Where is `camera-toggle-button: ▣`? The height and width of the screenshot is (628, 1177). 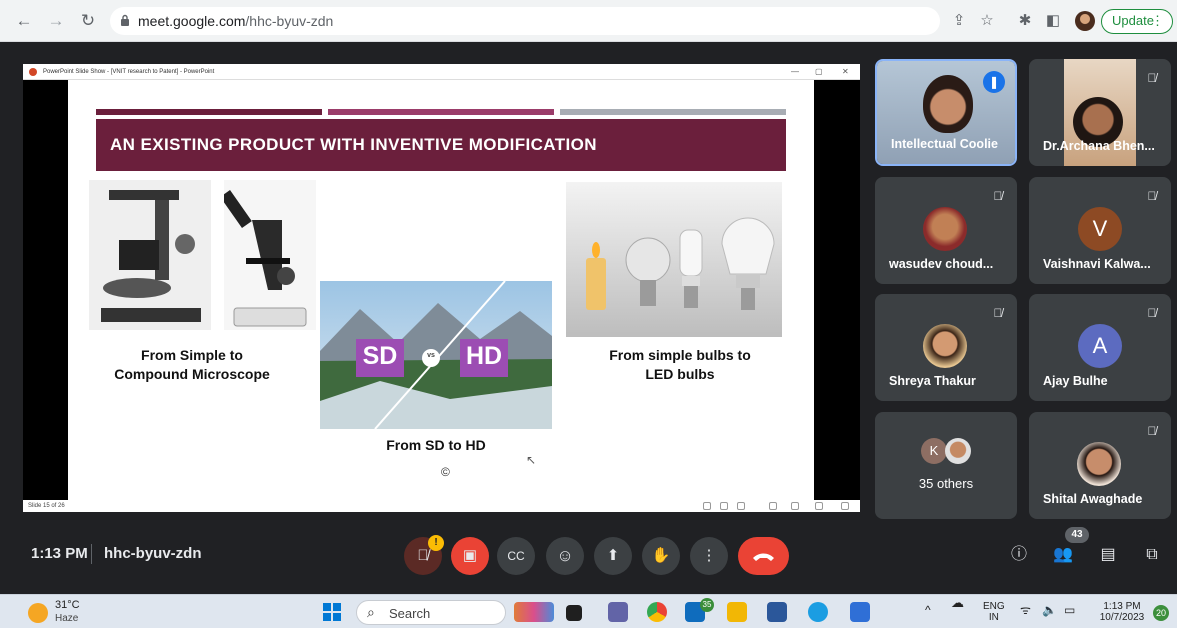 camera-toggle-button: ▣ is located at coordinates (470, 556).